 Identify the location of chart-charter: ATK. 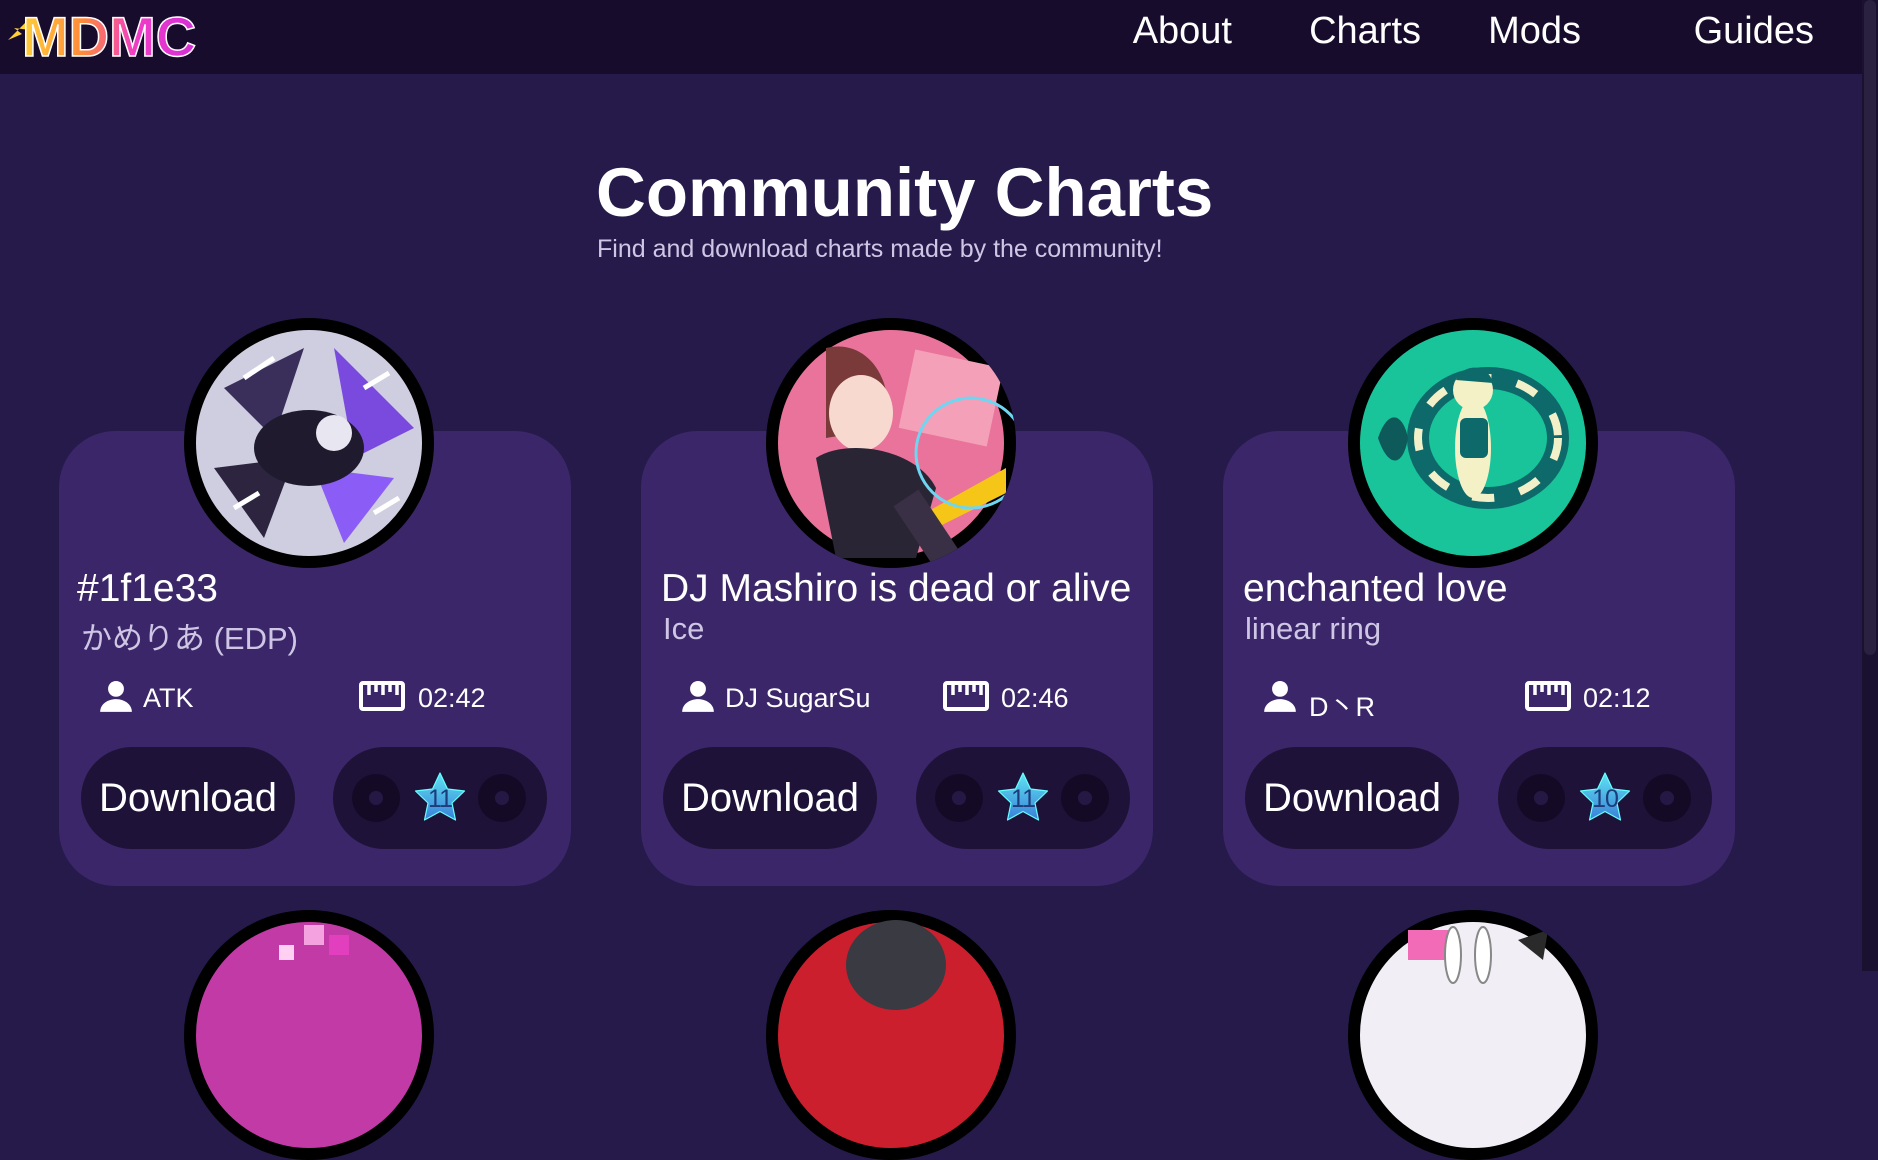
(168, 698).